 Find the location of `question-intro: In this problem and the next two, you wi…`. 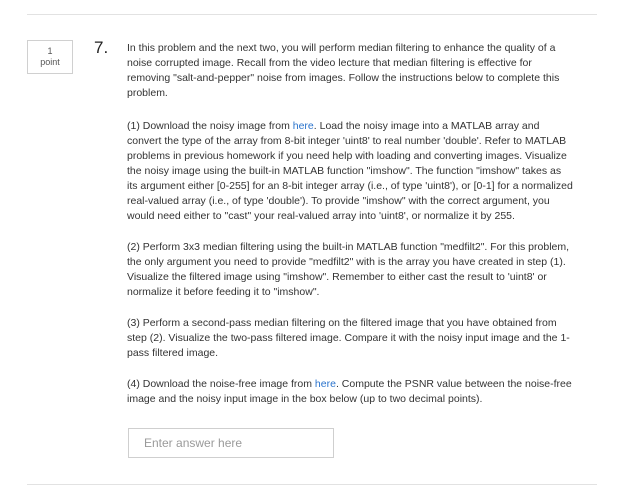

question-intro: In this problem and the next two, you wi… is located at coordinates (343, 70).